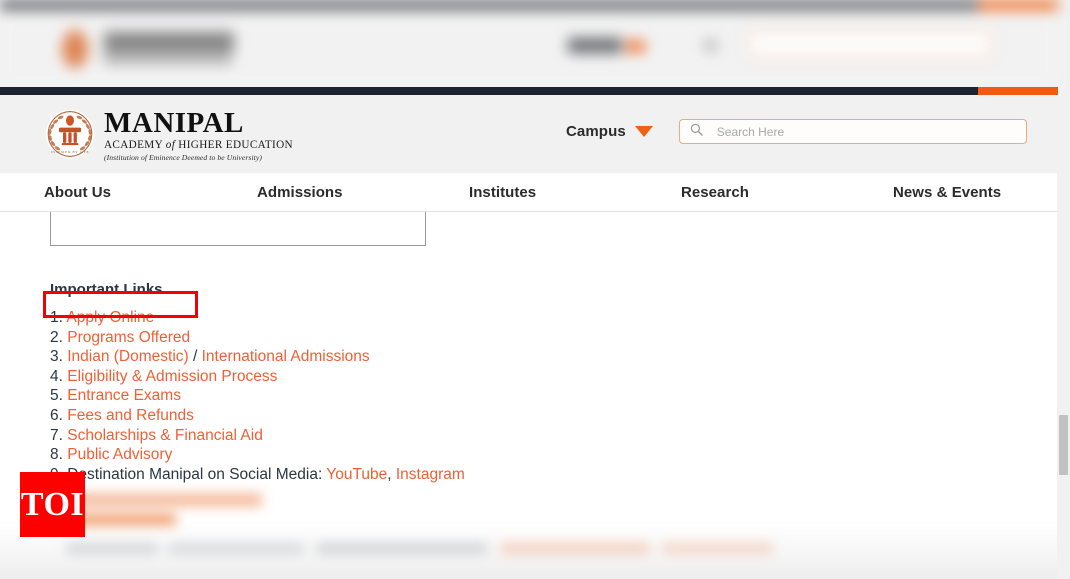  I want to click on list-item-number: 2., so click(59, 337).